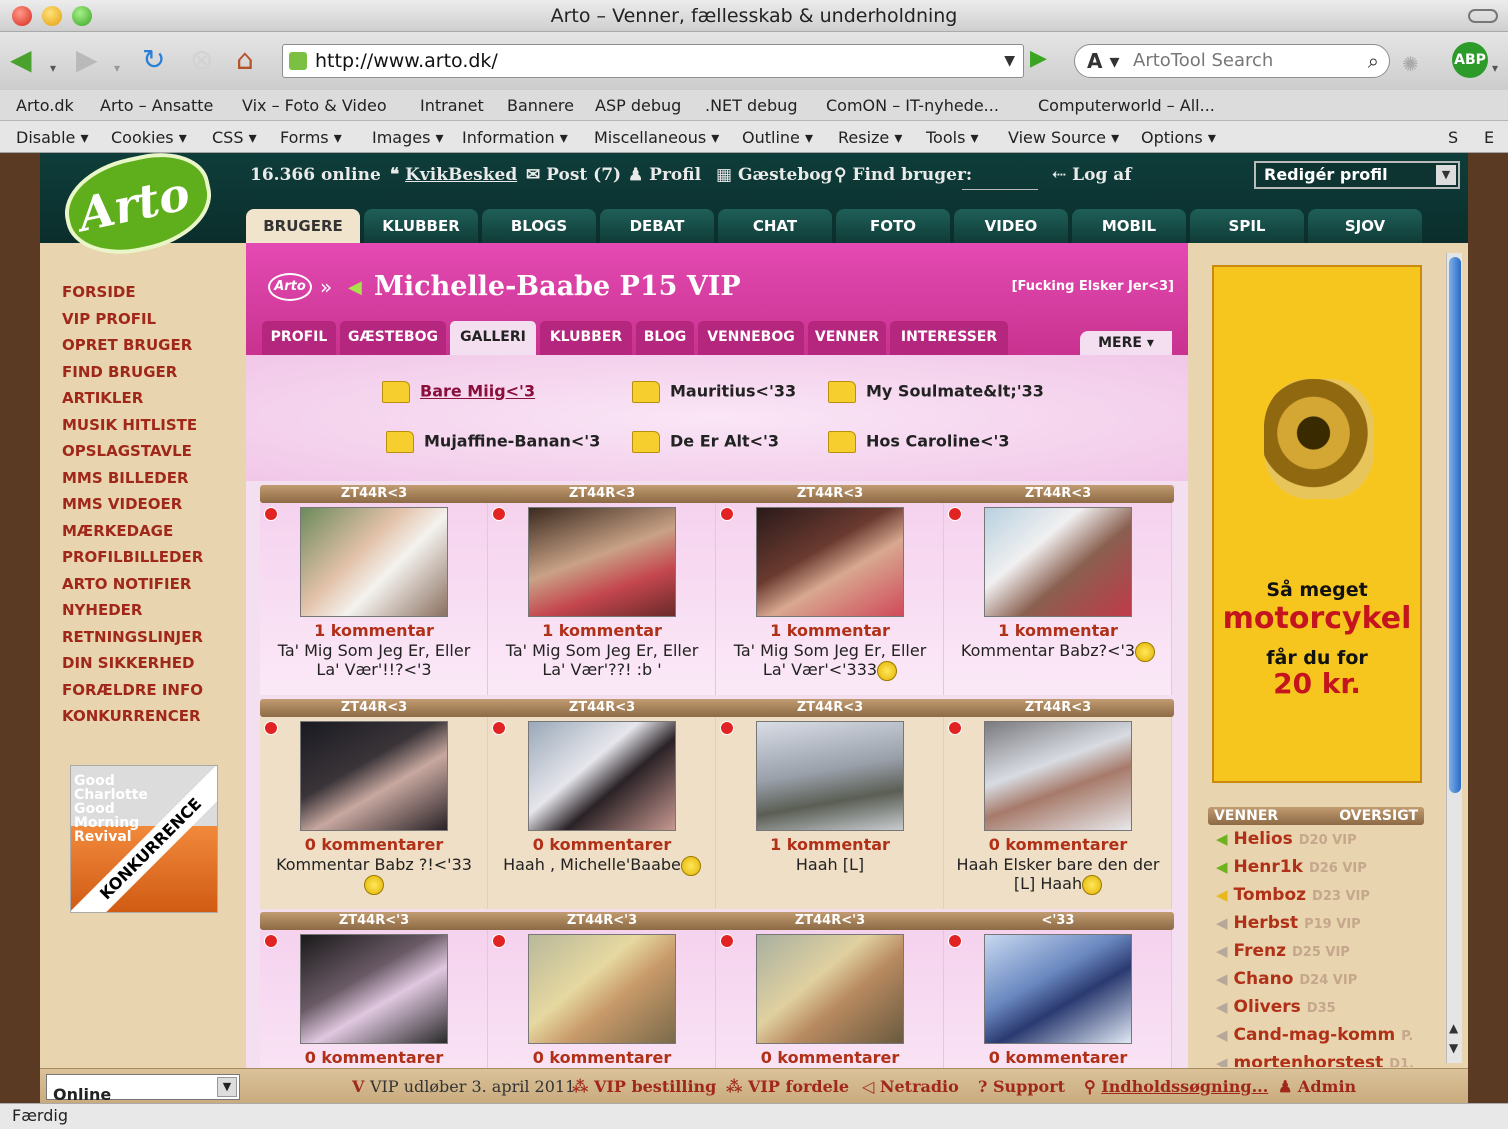  What do you see at coordinates (299, 338) in the screenshot?
I see `subtab-profil: PROFIL` at bounding box center [299, 338].